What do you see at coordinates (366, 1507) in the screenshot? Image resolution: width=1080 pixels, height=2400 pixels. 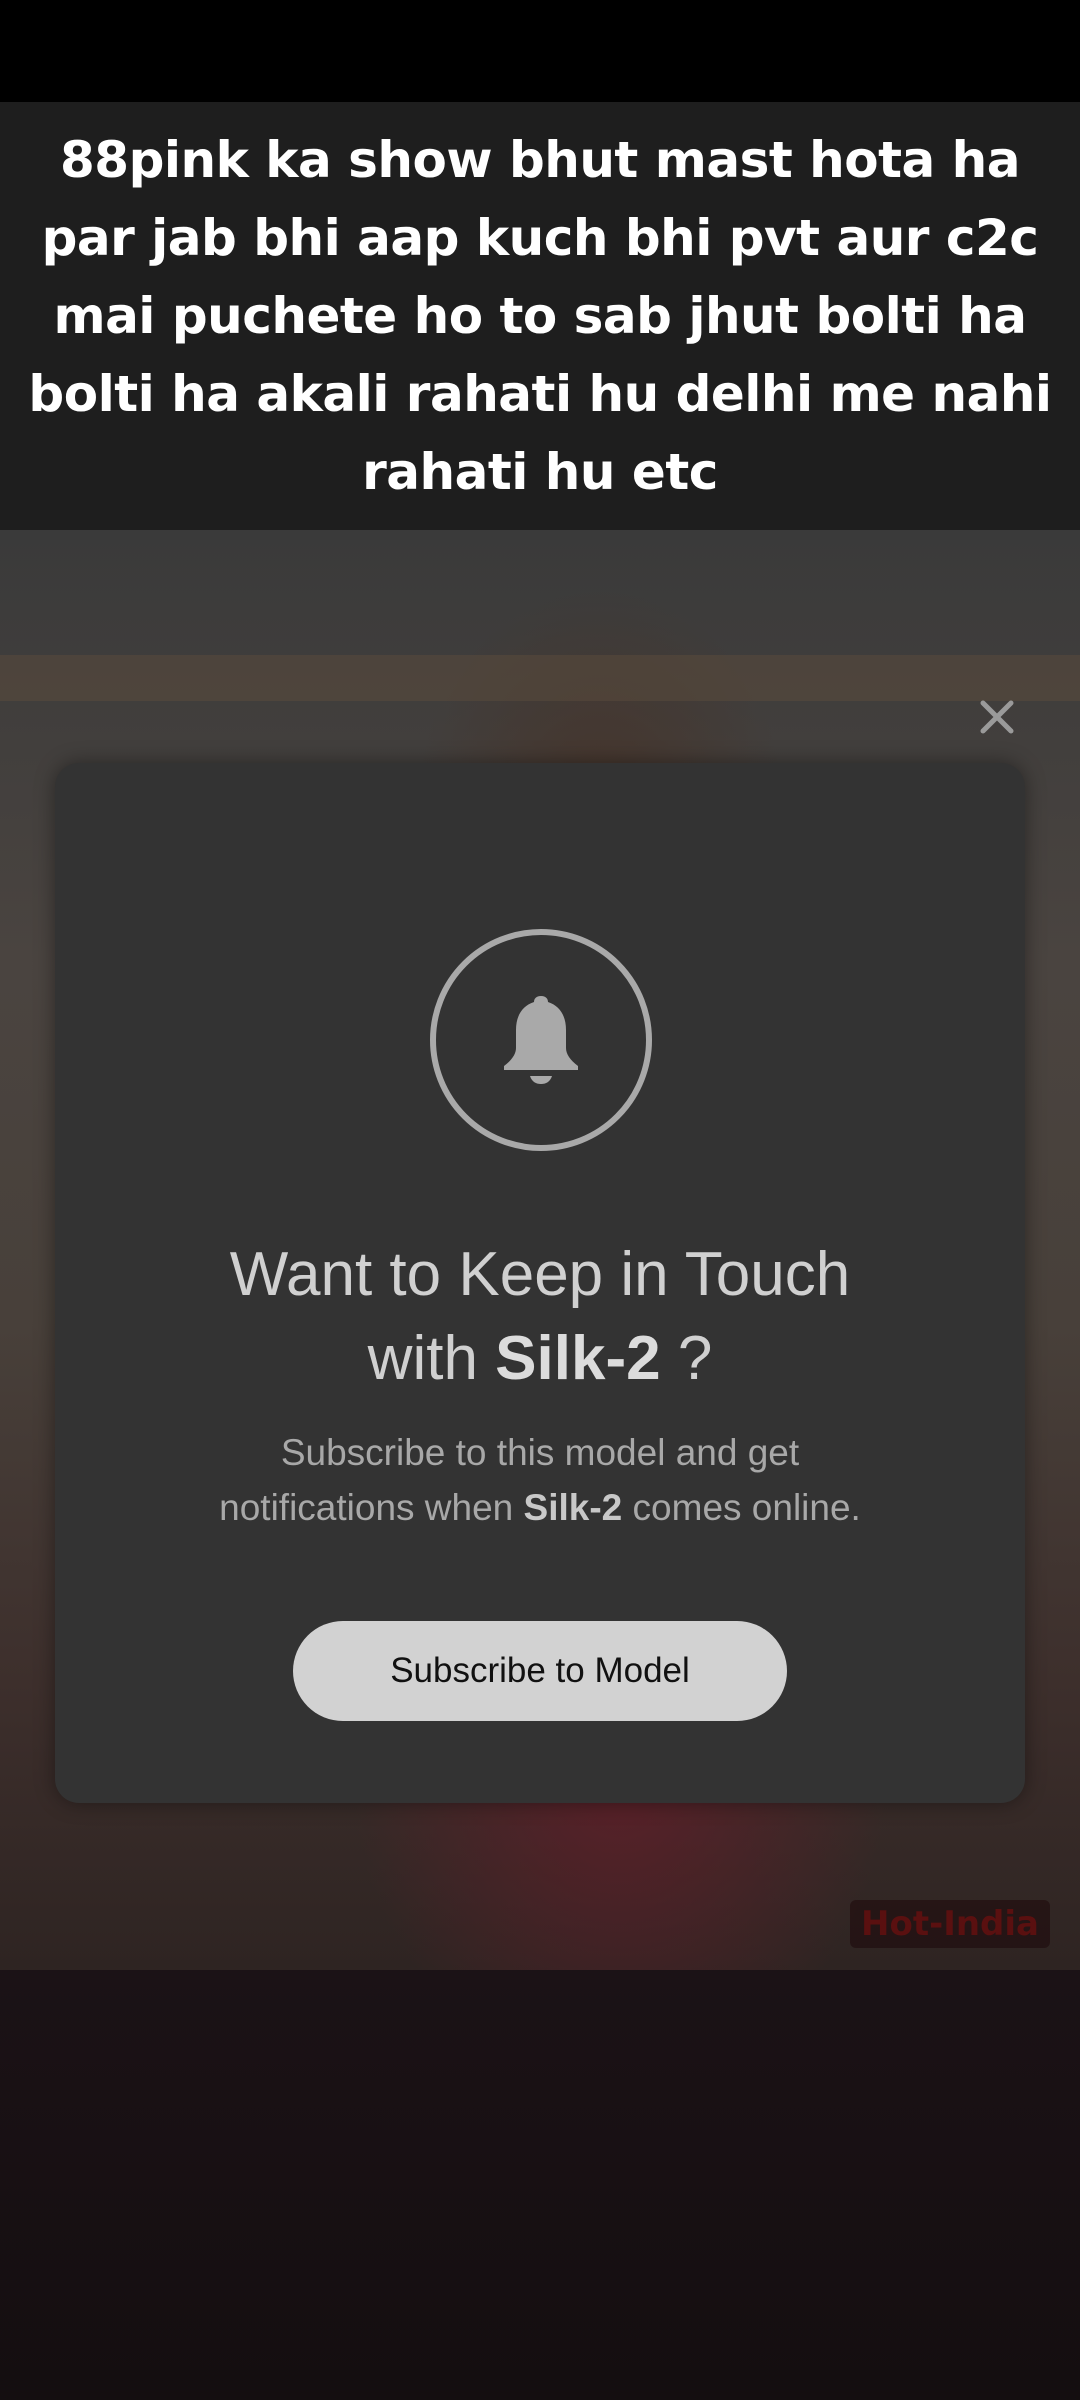 I see `modal-desc-middle: notifications when` at bounding box center [366, 1507].